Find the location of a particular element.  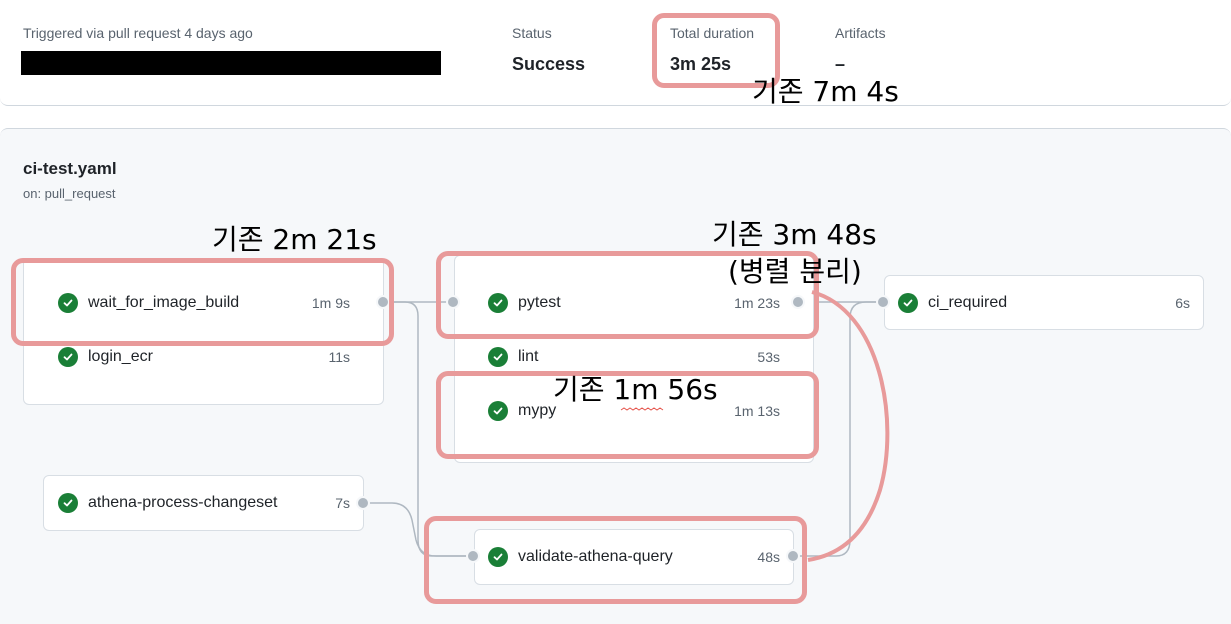

artifacts-value: – is located at coordinates (840, 64).